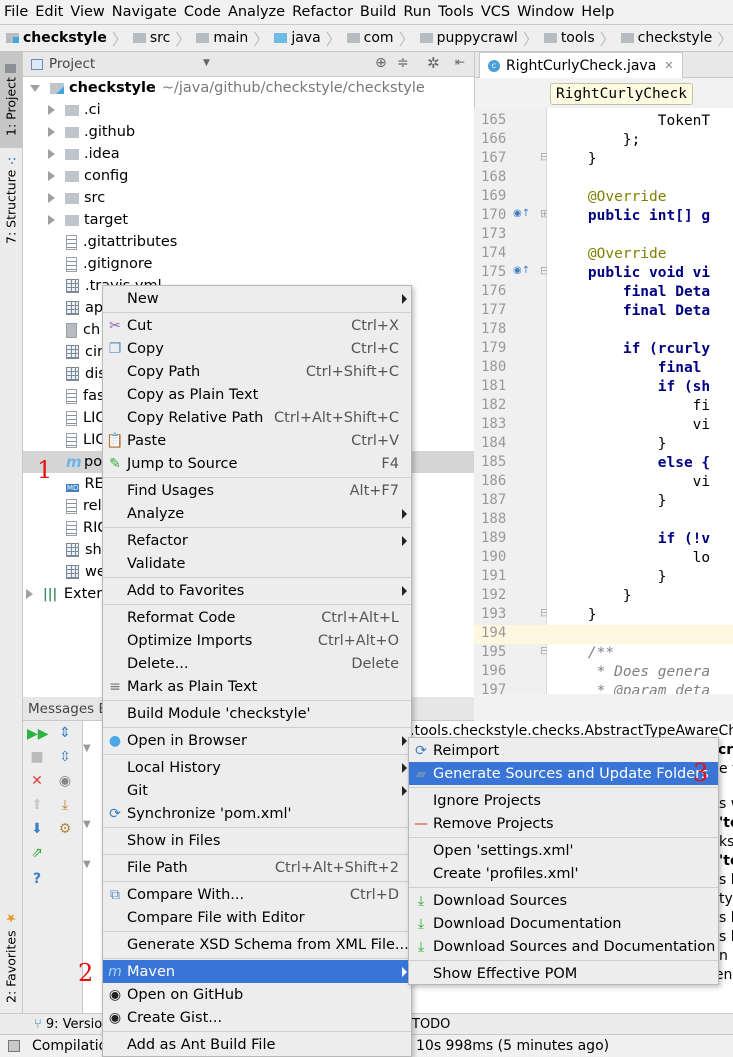 This screenshot has width=733, height=1057. I want to click on export-icon: ⤓, so click(65, 805).